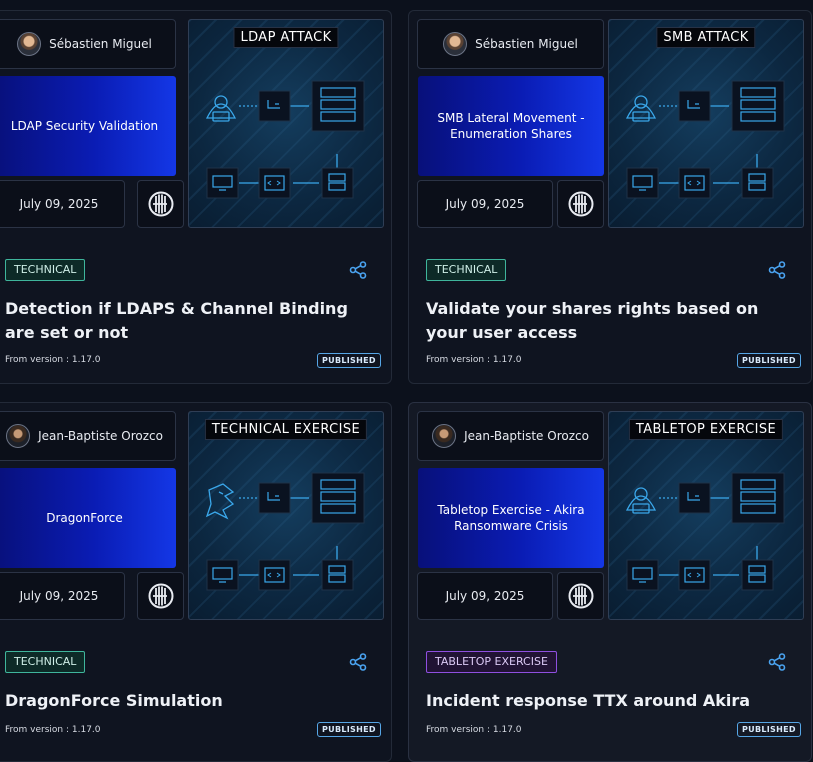  I want to click on scenario-visual: LDAP ATTACK, so click(286, 123).